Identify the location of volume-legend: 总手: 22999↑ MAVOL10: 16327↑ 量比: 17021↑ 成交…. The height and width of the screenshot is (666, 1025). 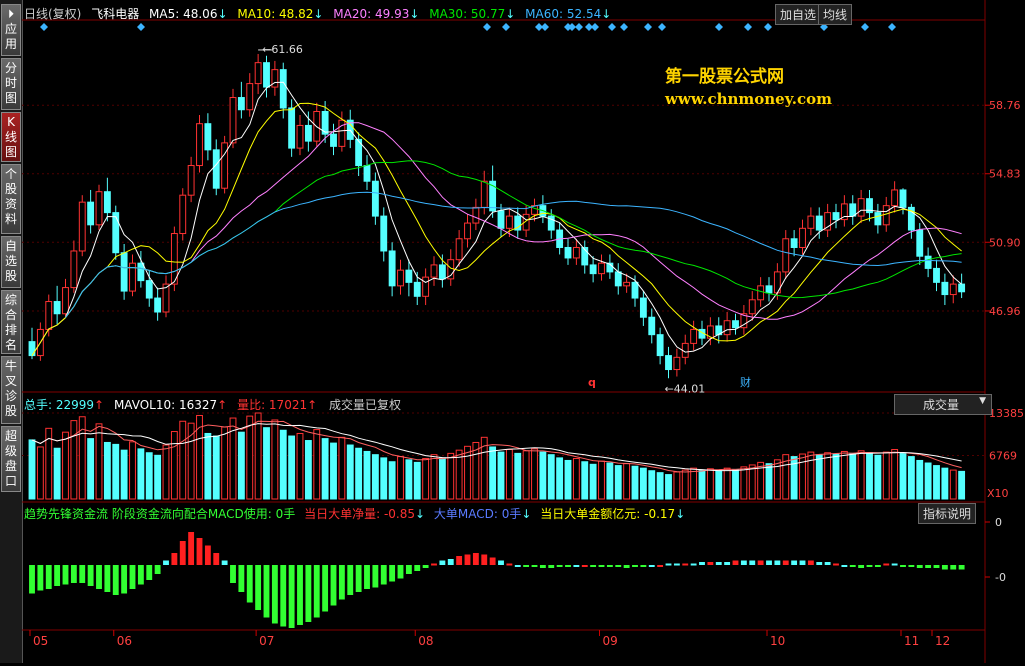
(212, 404).